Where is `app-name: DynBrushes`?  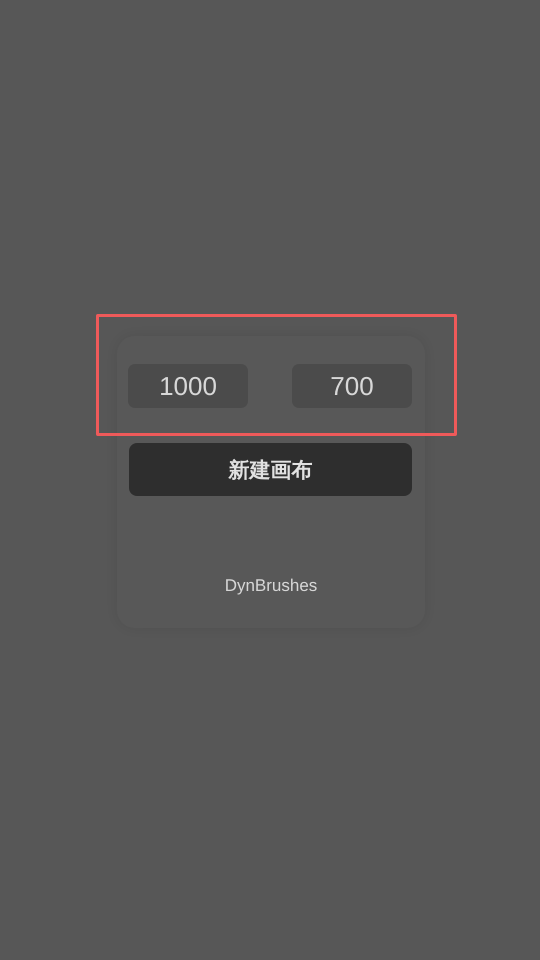 app-name: DynBrushes is located at coordinates (271, 586).